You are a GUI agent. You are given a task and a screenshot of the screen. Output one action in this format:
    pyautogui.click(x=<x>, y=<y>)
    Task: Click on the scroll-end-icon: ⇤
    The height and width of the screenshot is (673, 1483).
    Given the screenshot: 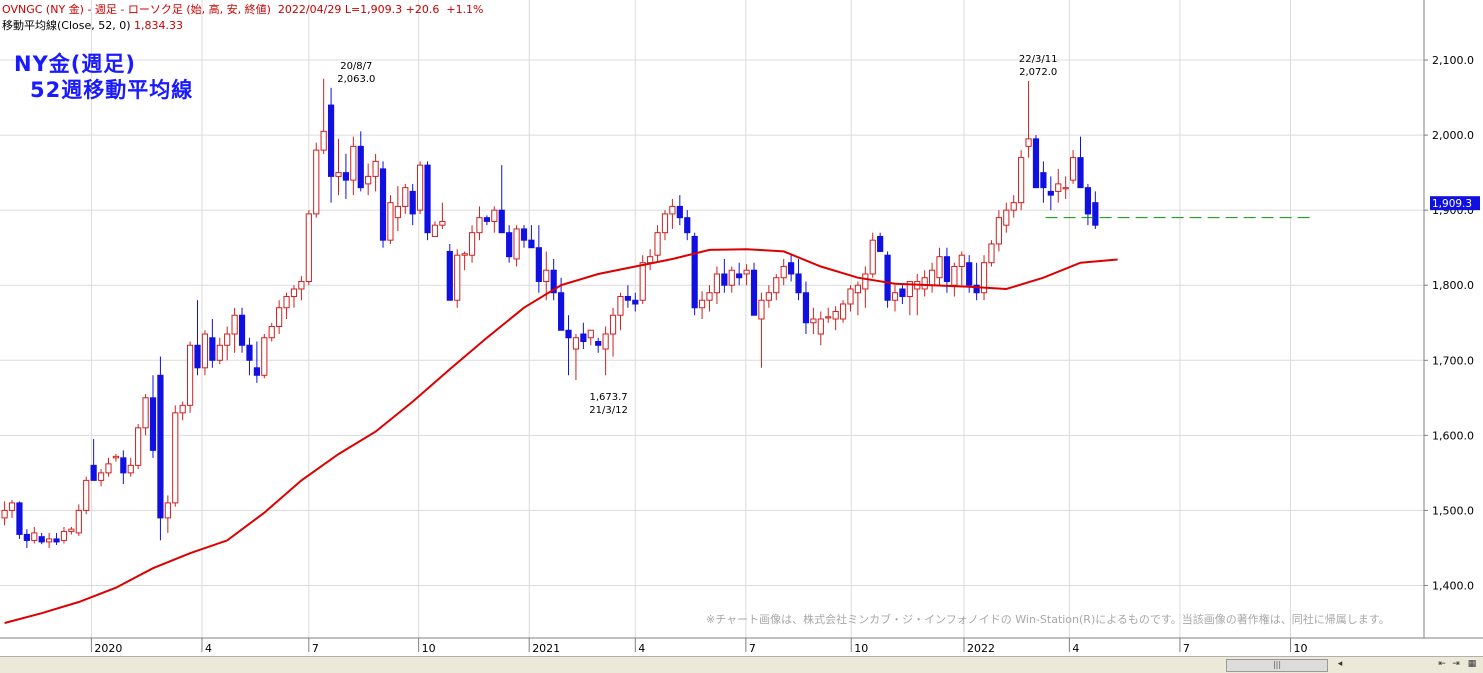 What is the action you would take?
    pyautogui.click(x=1442, y=664)
    